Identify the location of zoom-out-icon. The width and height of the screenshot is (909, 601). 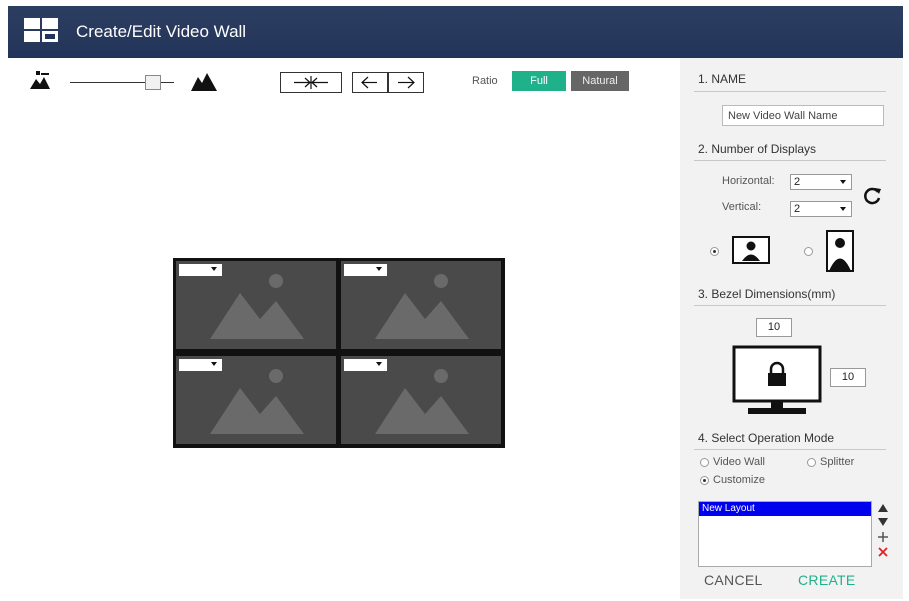
(40, 83).